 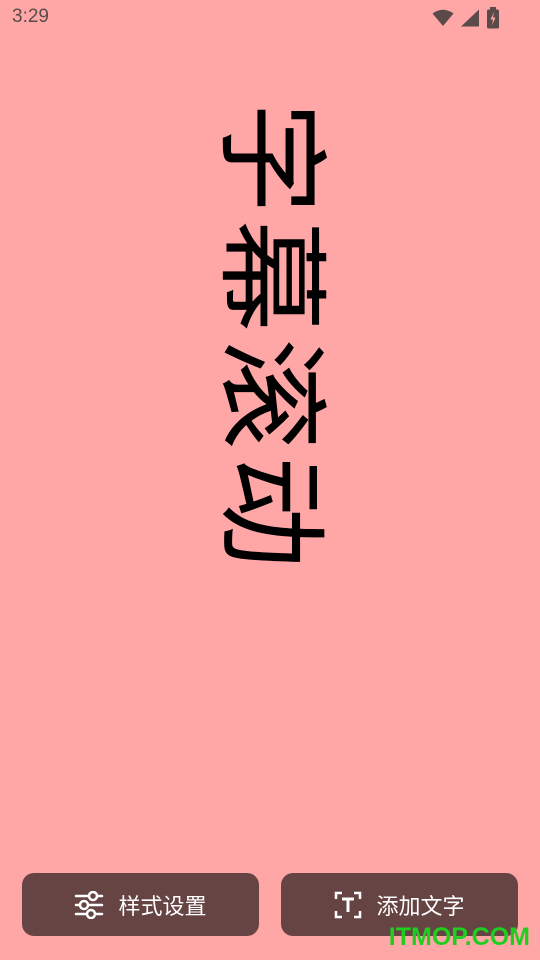 What do you see at coordinates (162, 907) in the screenshot?
I see `style-settings-label: 样式设置` at bounding box center [162, 907].